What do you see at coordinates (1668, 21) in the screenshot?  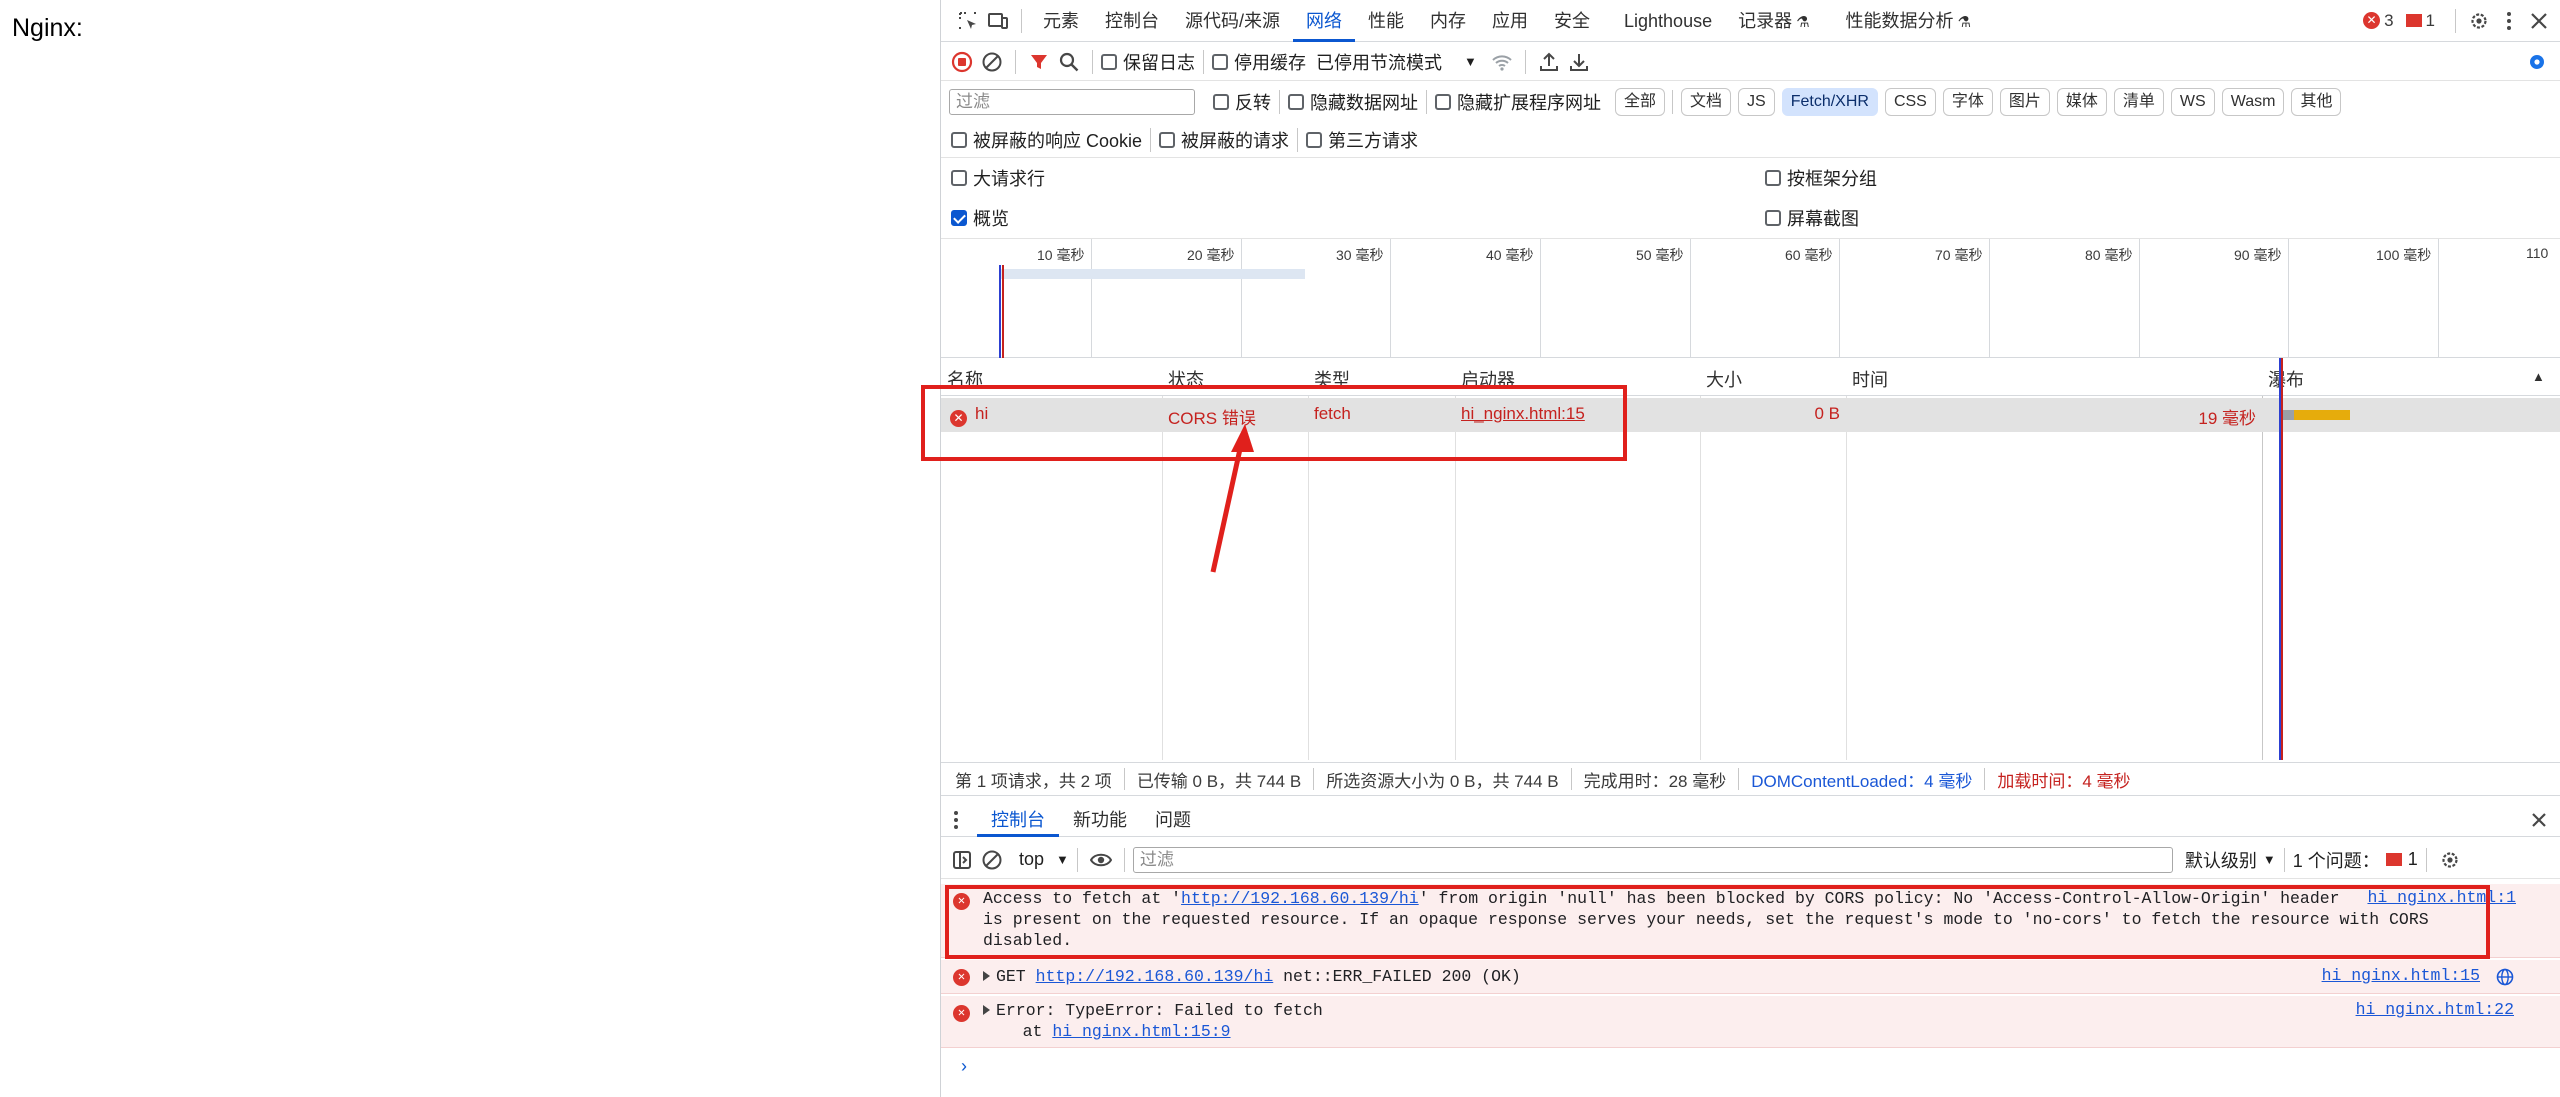 I see `tab-lighthouse: Lighthouse` at bounding box center [1668, 21].